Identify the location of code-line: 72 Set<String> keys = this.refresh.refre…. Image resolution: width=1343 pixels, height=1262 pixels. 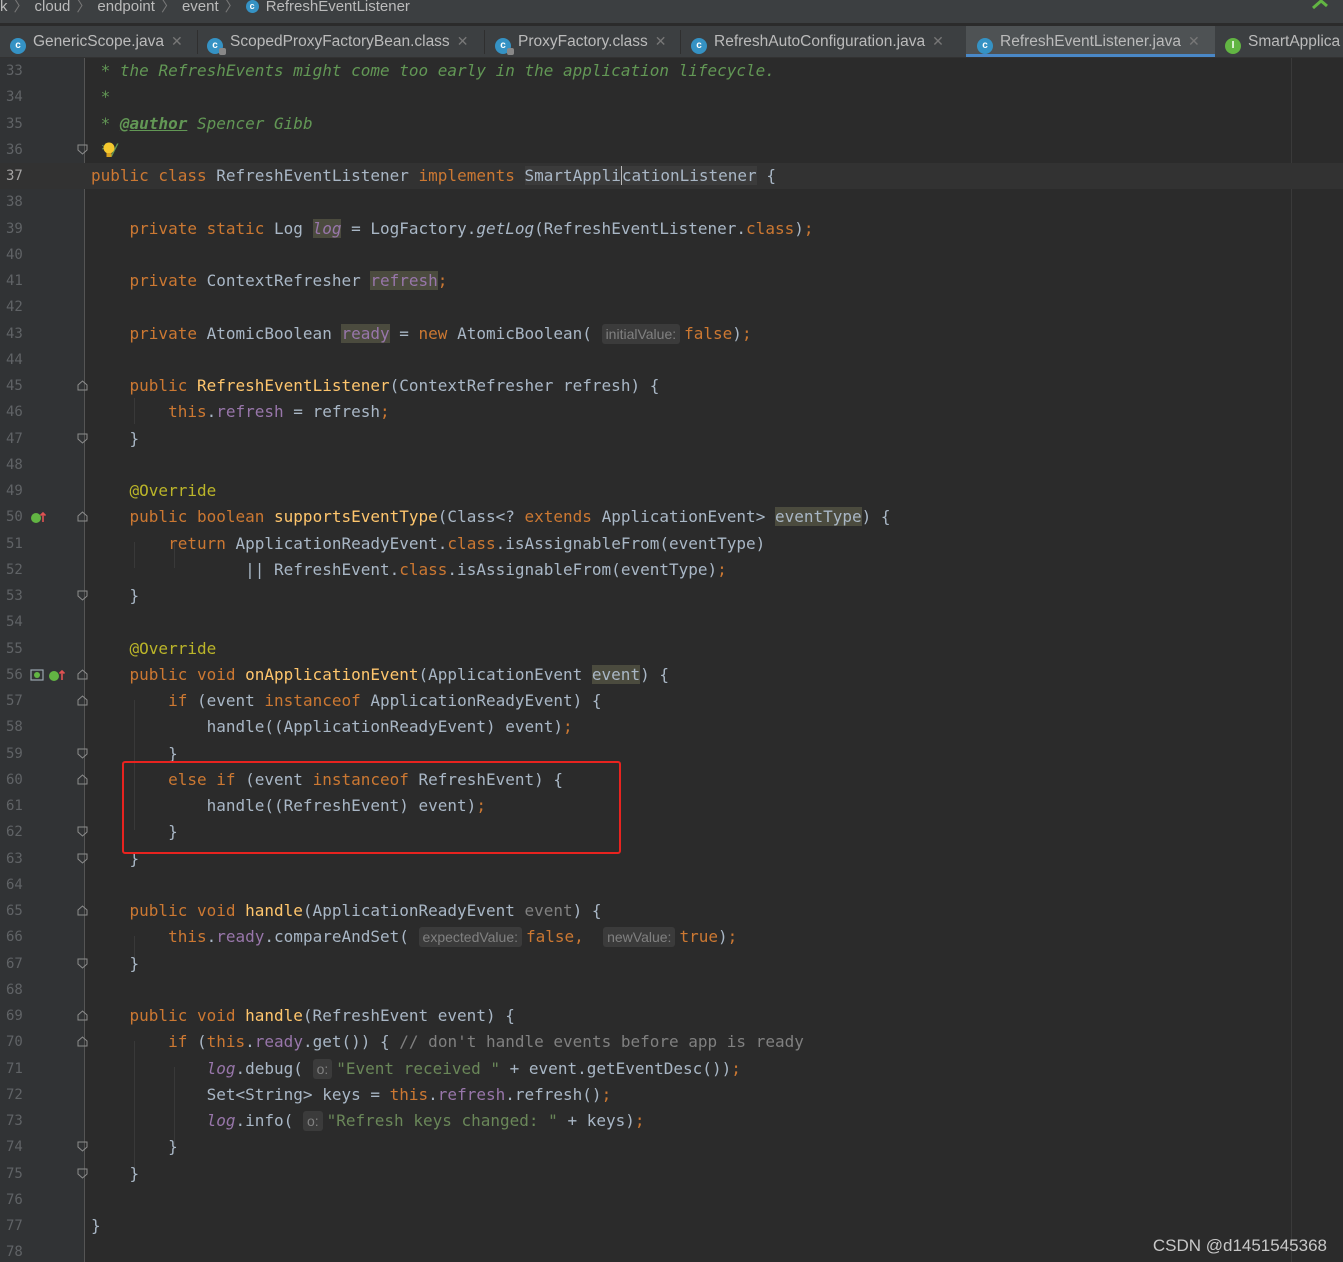
(309, 1094).